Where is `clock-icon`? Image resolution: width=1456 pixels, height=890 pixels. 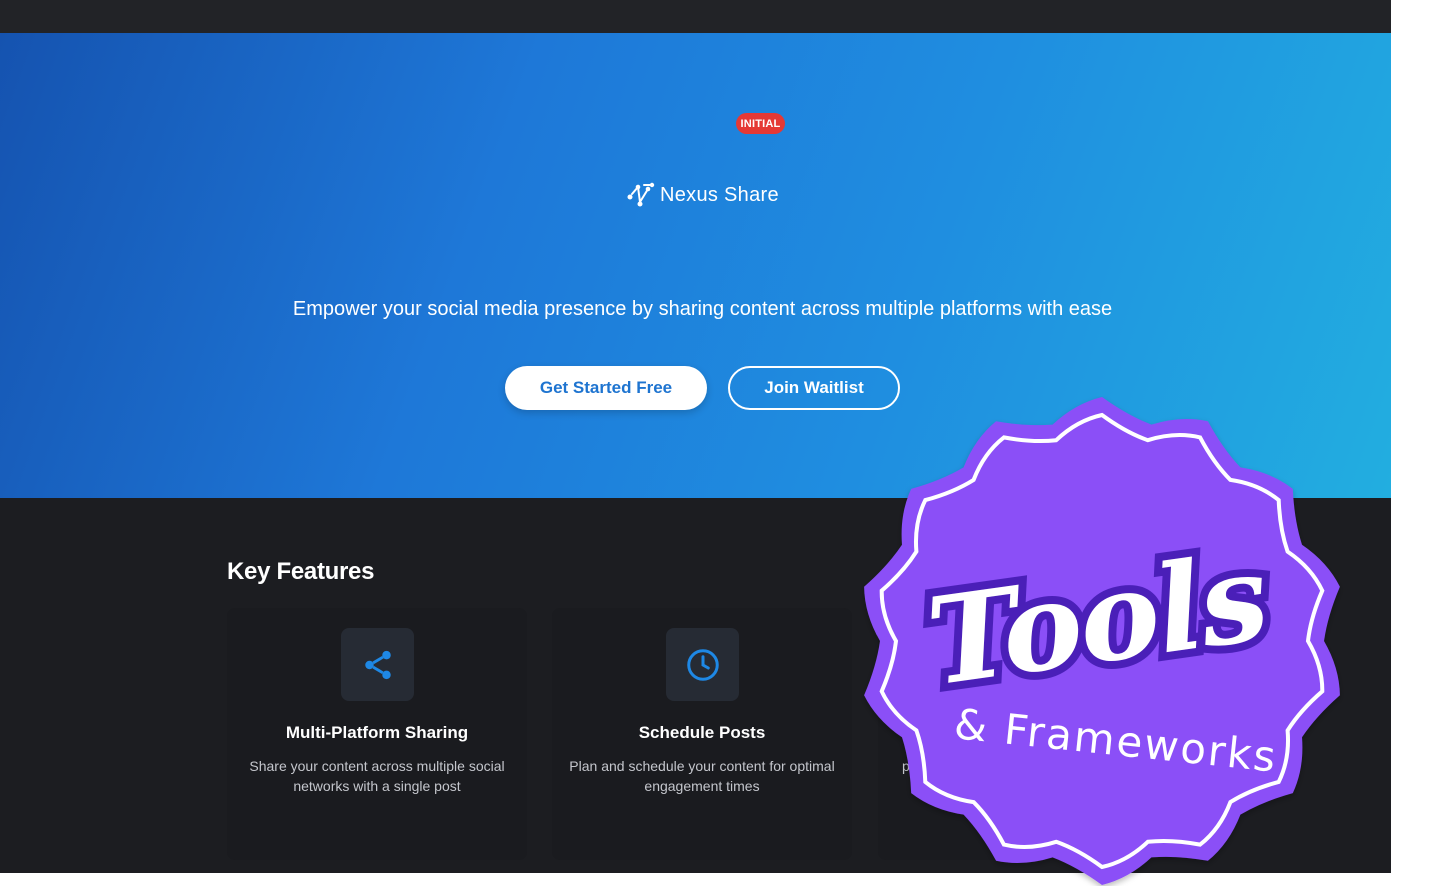
clock-icon is located at coordinates (702, 664).